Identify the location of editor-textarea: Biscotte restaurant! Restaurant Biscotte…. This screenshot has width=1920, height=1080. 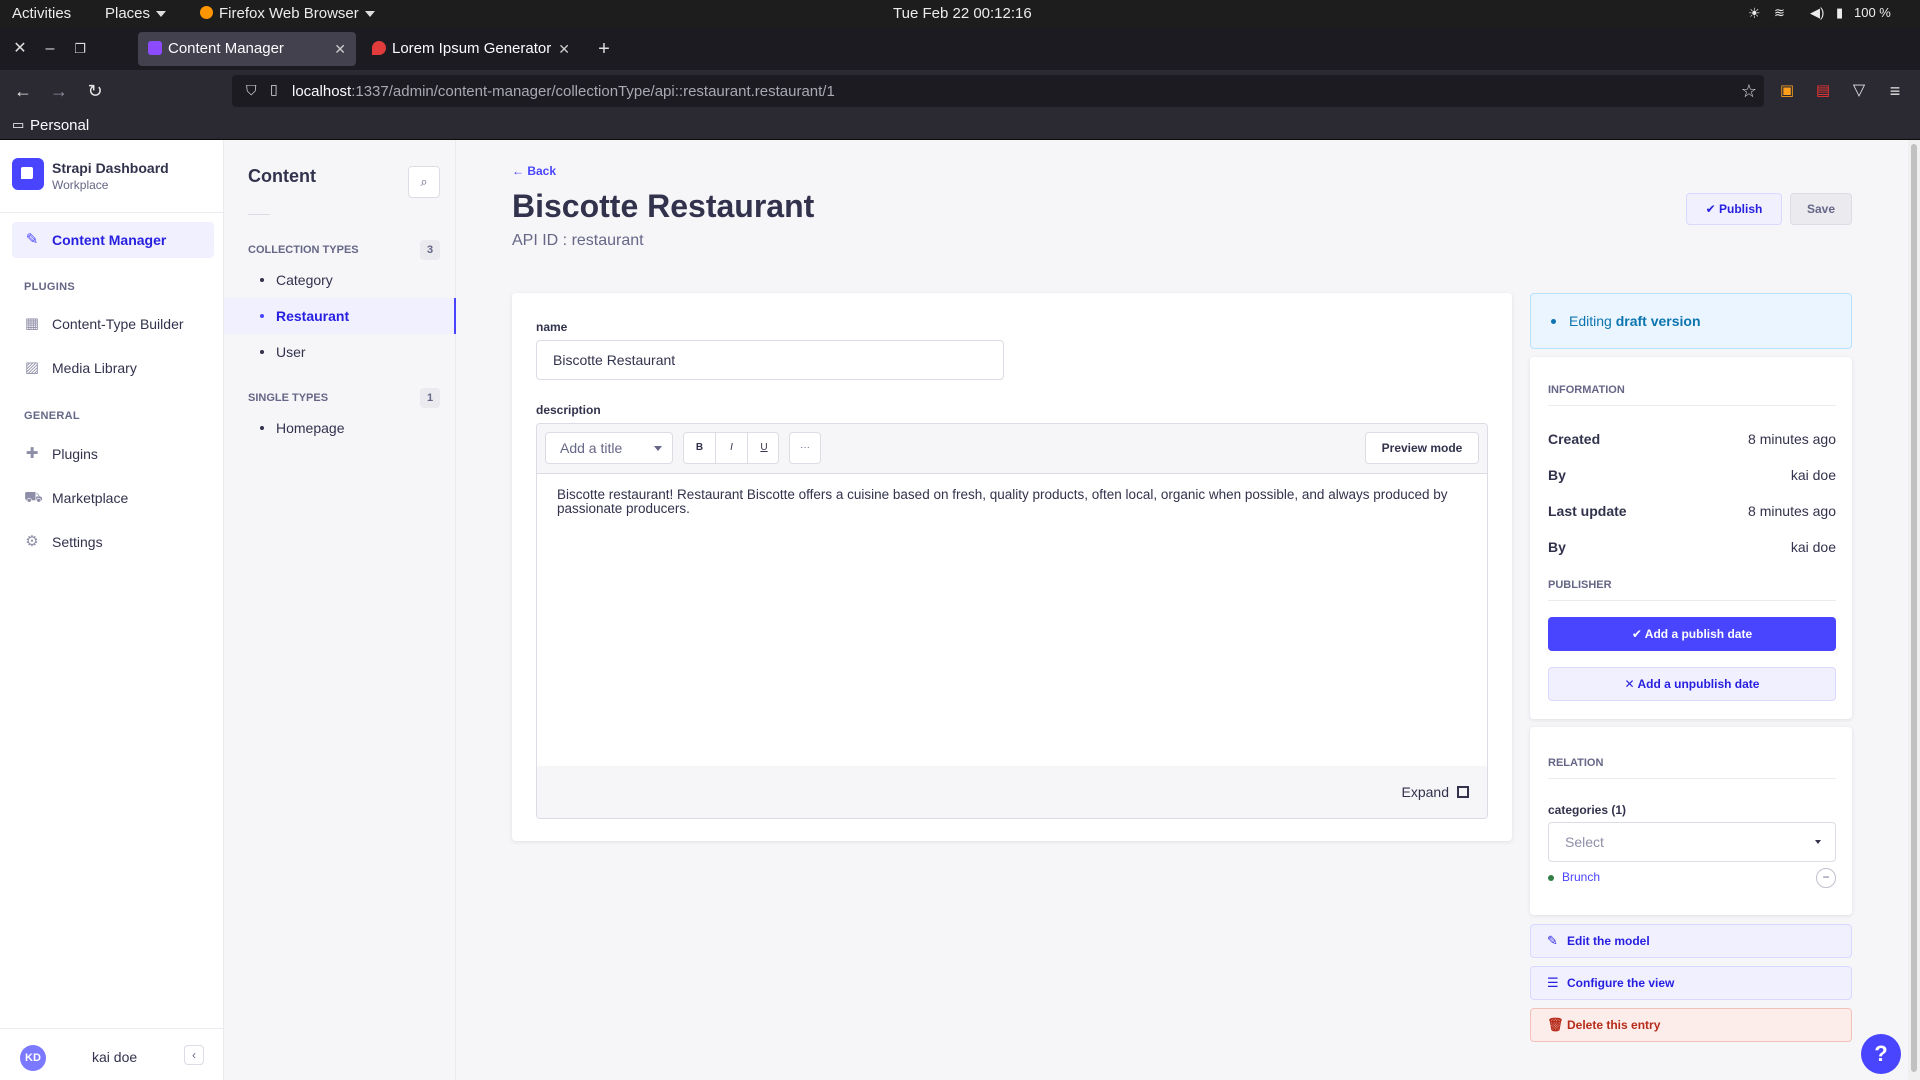
(1012, 620).